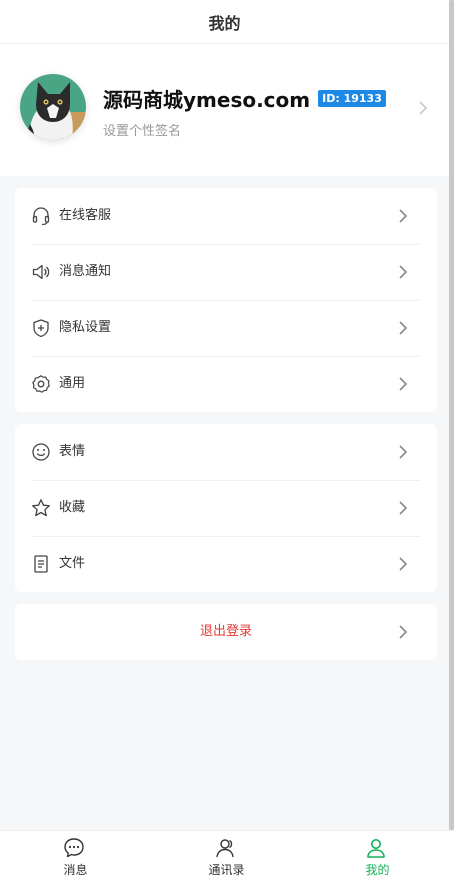  What do you see at coordinates (226, 452) in the screenshot?
I see `menu-item-emoji: 表情` at bounding box center [226, 452].